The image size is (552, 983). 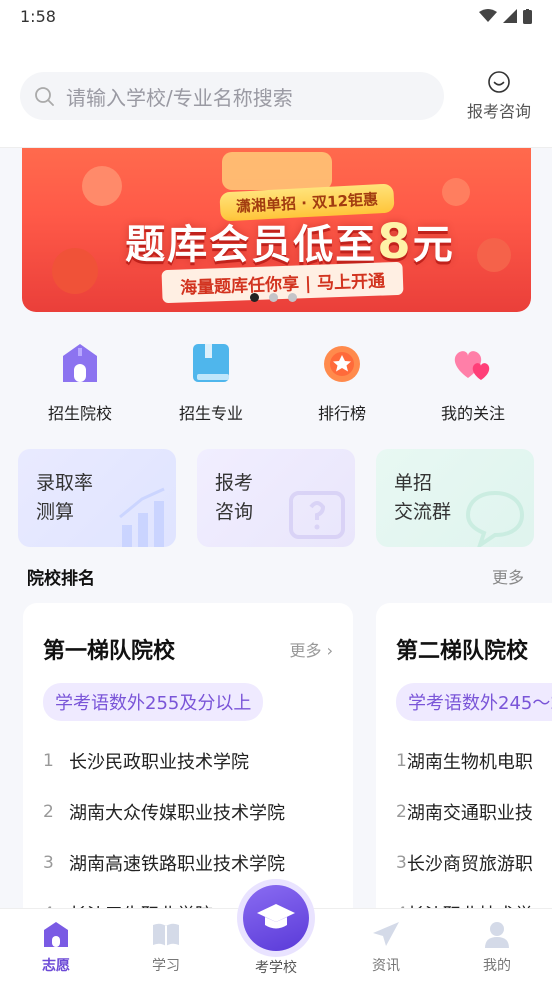 What do you see at coordinates (472, 413) in the screenshot?
I see `quick-nav-label: 我的关注` at bounding box center [472, 413].